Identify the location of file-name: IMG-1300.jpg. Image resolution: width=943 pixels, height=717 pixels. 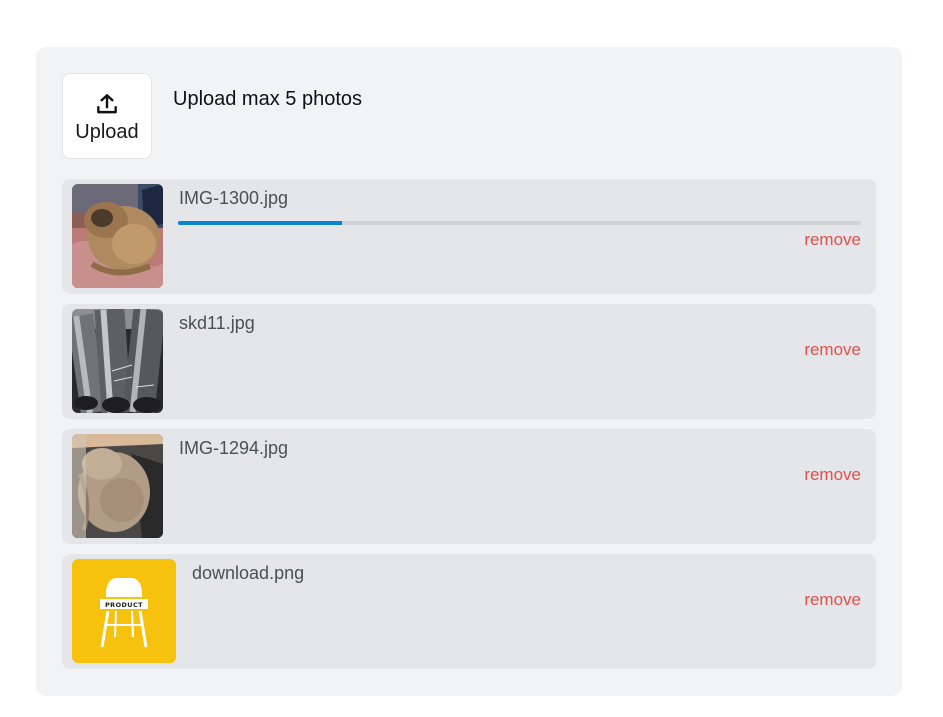
(234, 198).